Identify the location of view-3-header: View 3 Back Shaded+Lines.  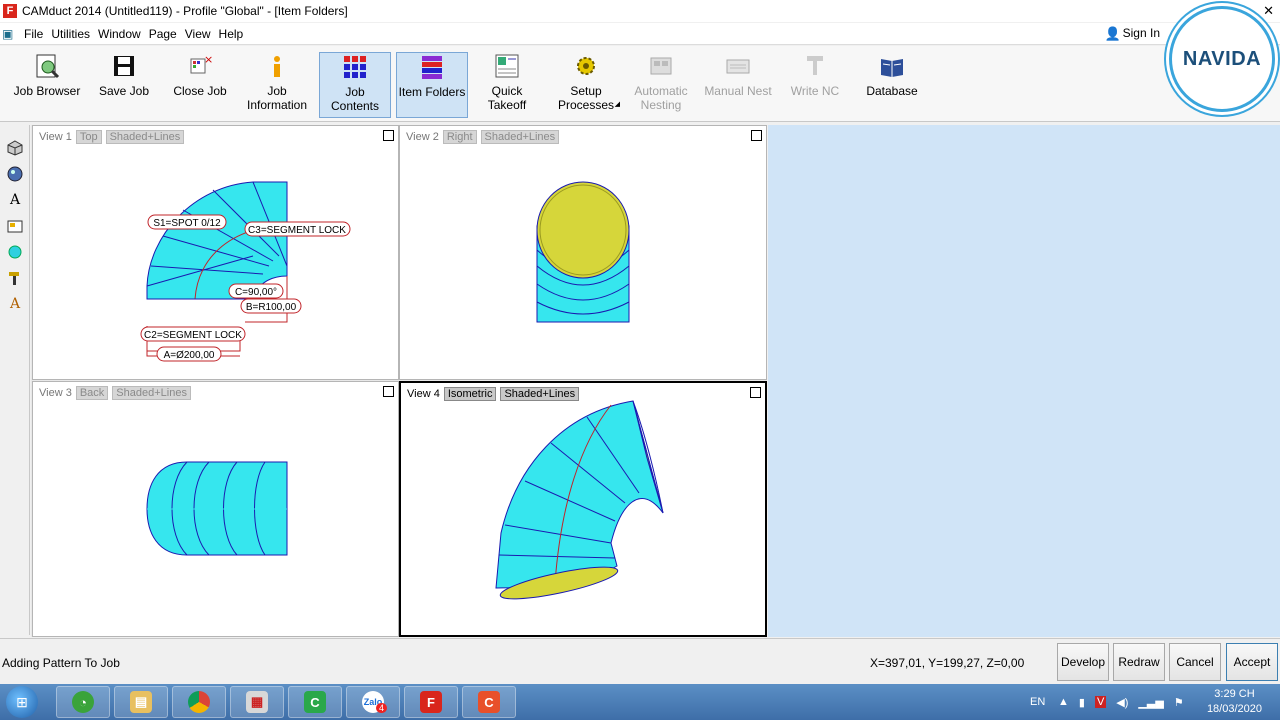
(115, 393).